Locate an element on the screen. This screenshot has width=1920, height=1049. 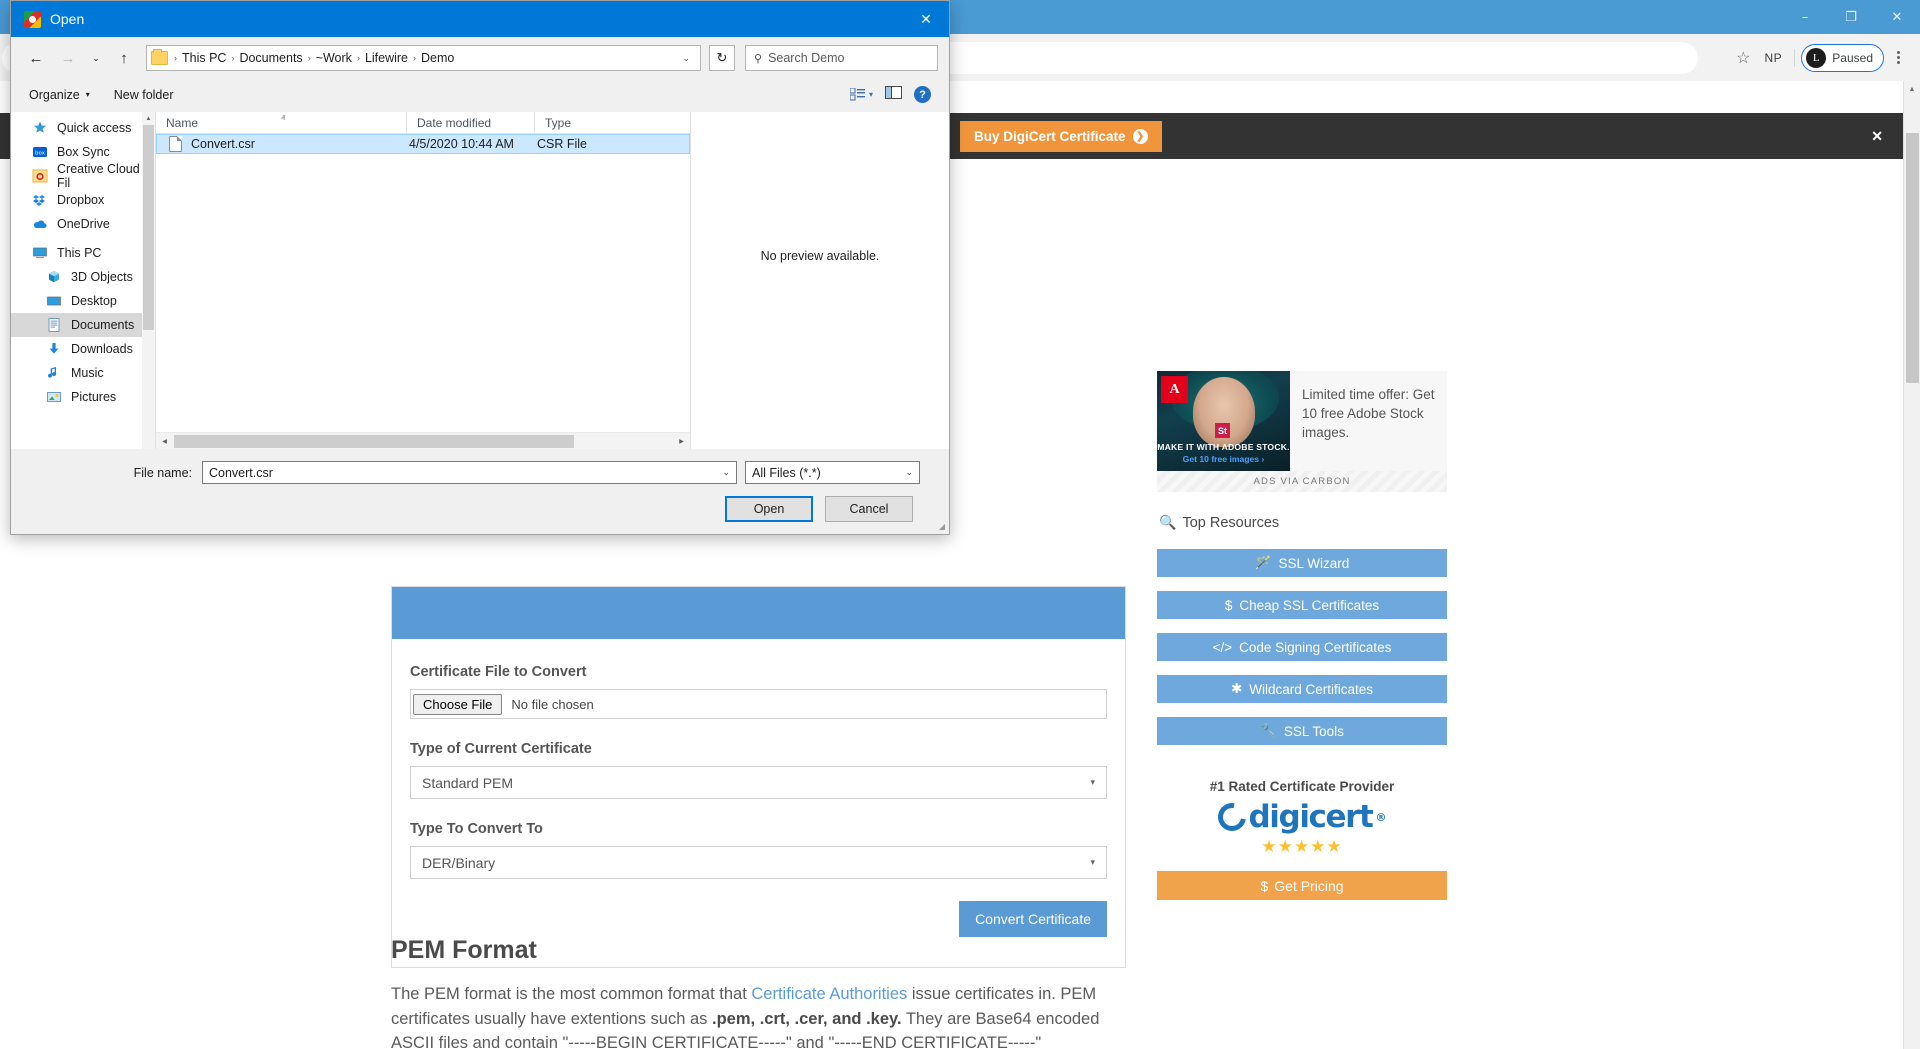
refresh-button: ↻ is located at coordinates (722, 58).